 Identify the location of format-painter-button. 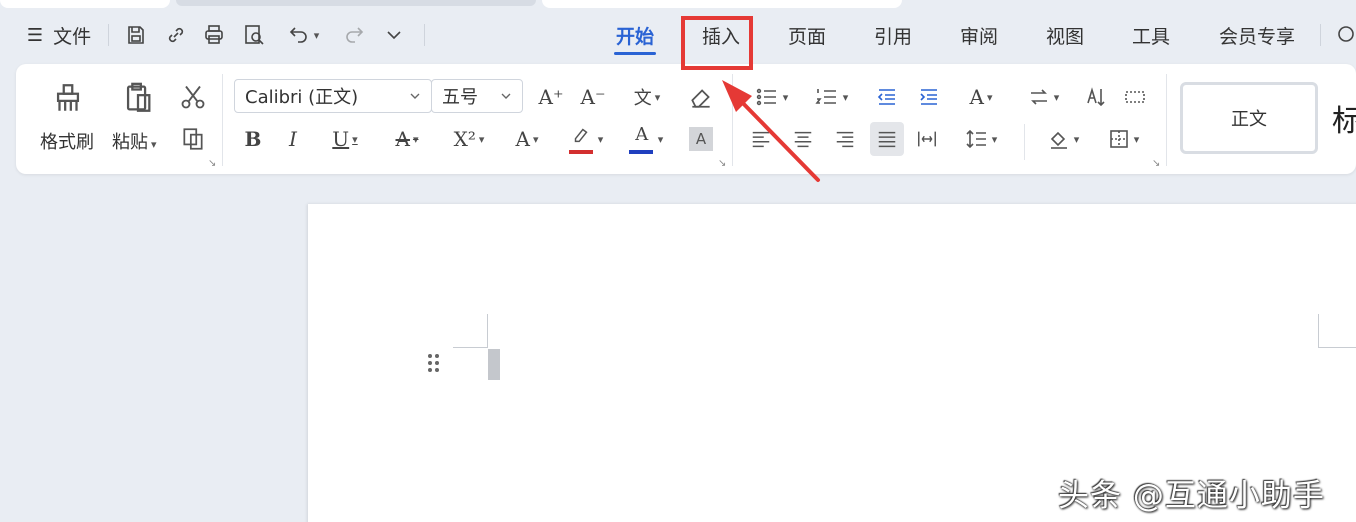
(68, 98).